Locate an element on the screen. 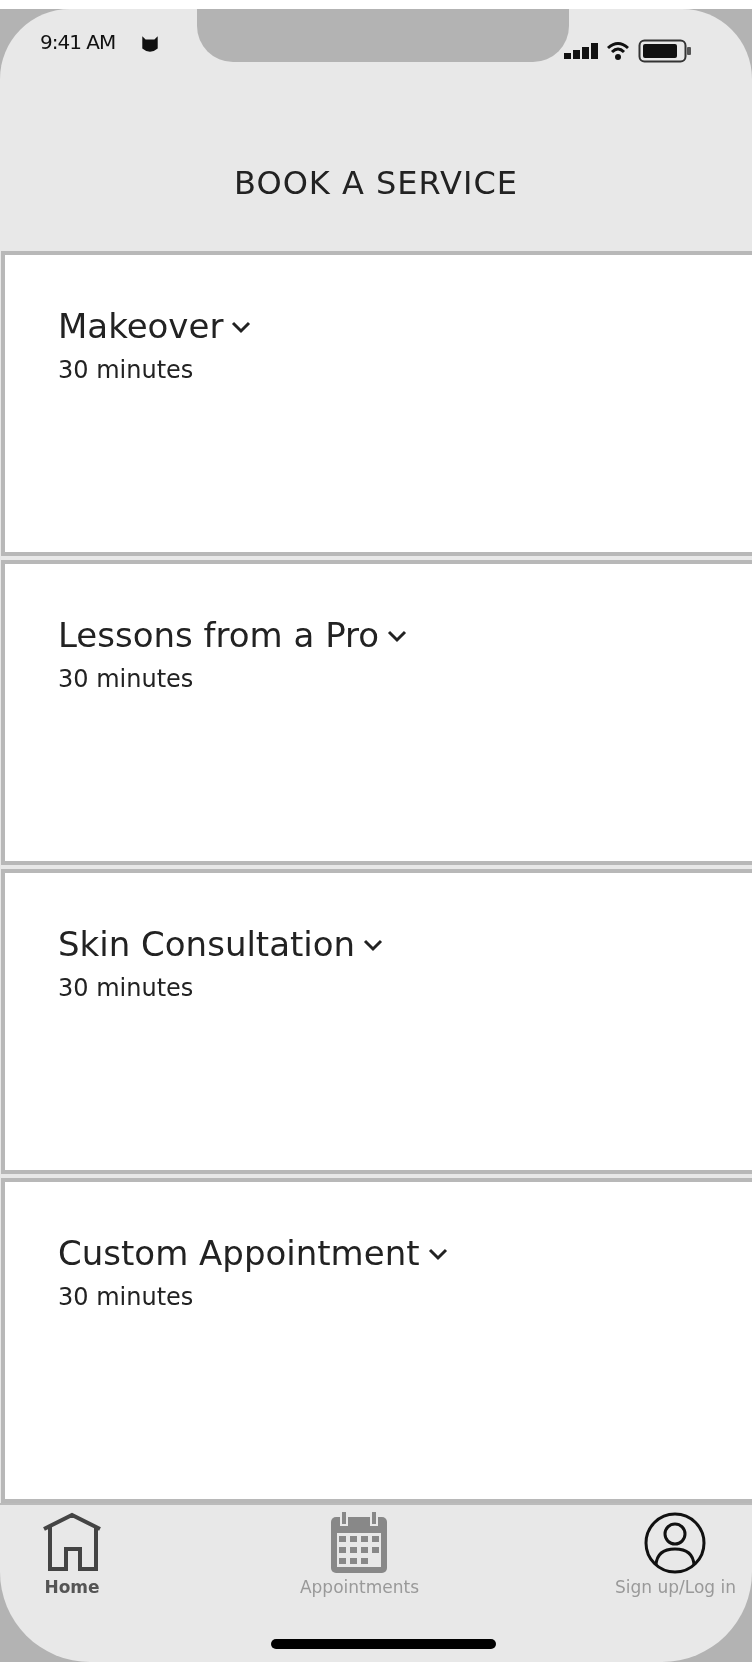  calendar-icon is located at coordinates (359, 1543).